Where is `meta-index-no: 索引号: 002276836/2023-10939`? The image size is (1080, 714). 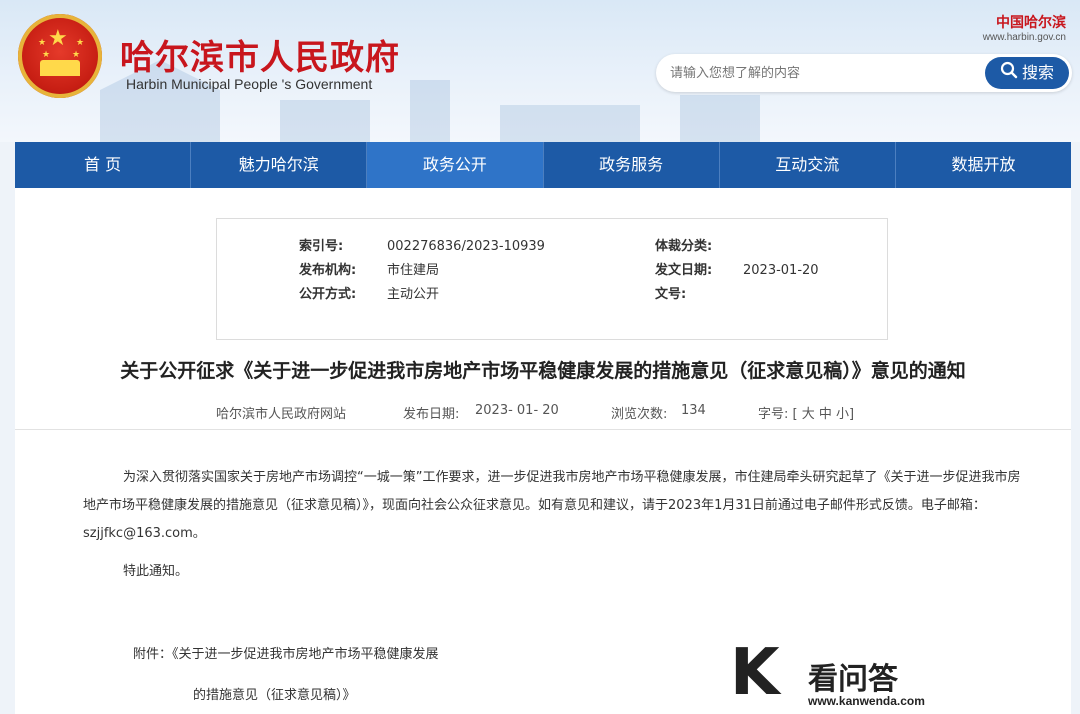
meta-index-no: 索引号: 002276836/2023-10939 is located at coordinates (422, 246).